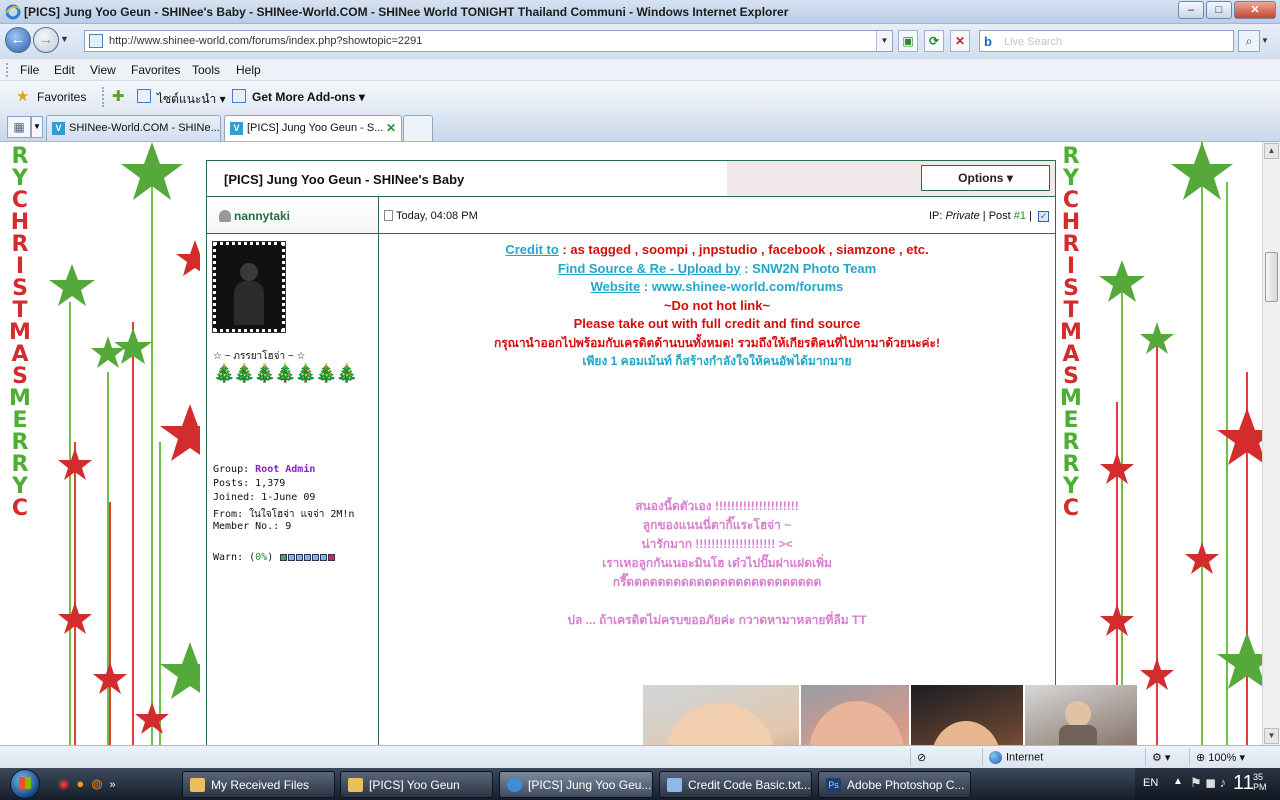  Describe the element at coordinates (985, 178) in the screenshot. I see `options-button: Options ▾` at that location.